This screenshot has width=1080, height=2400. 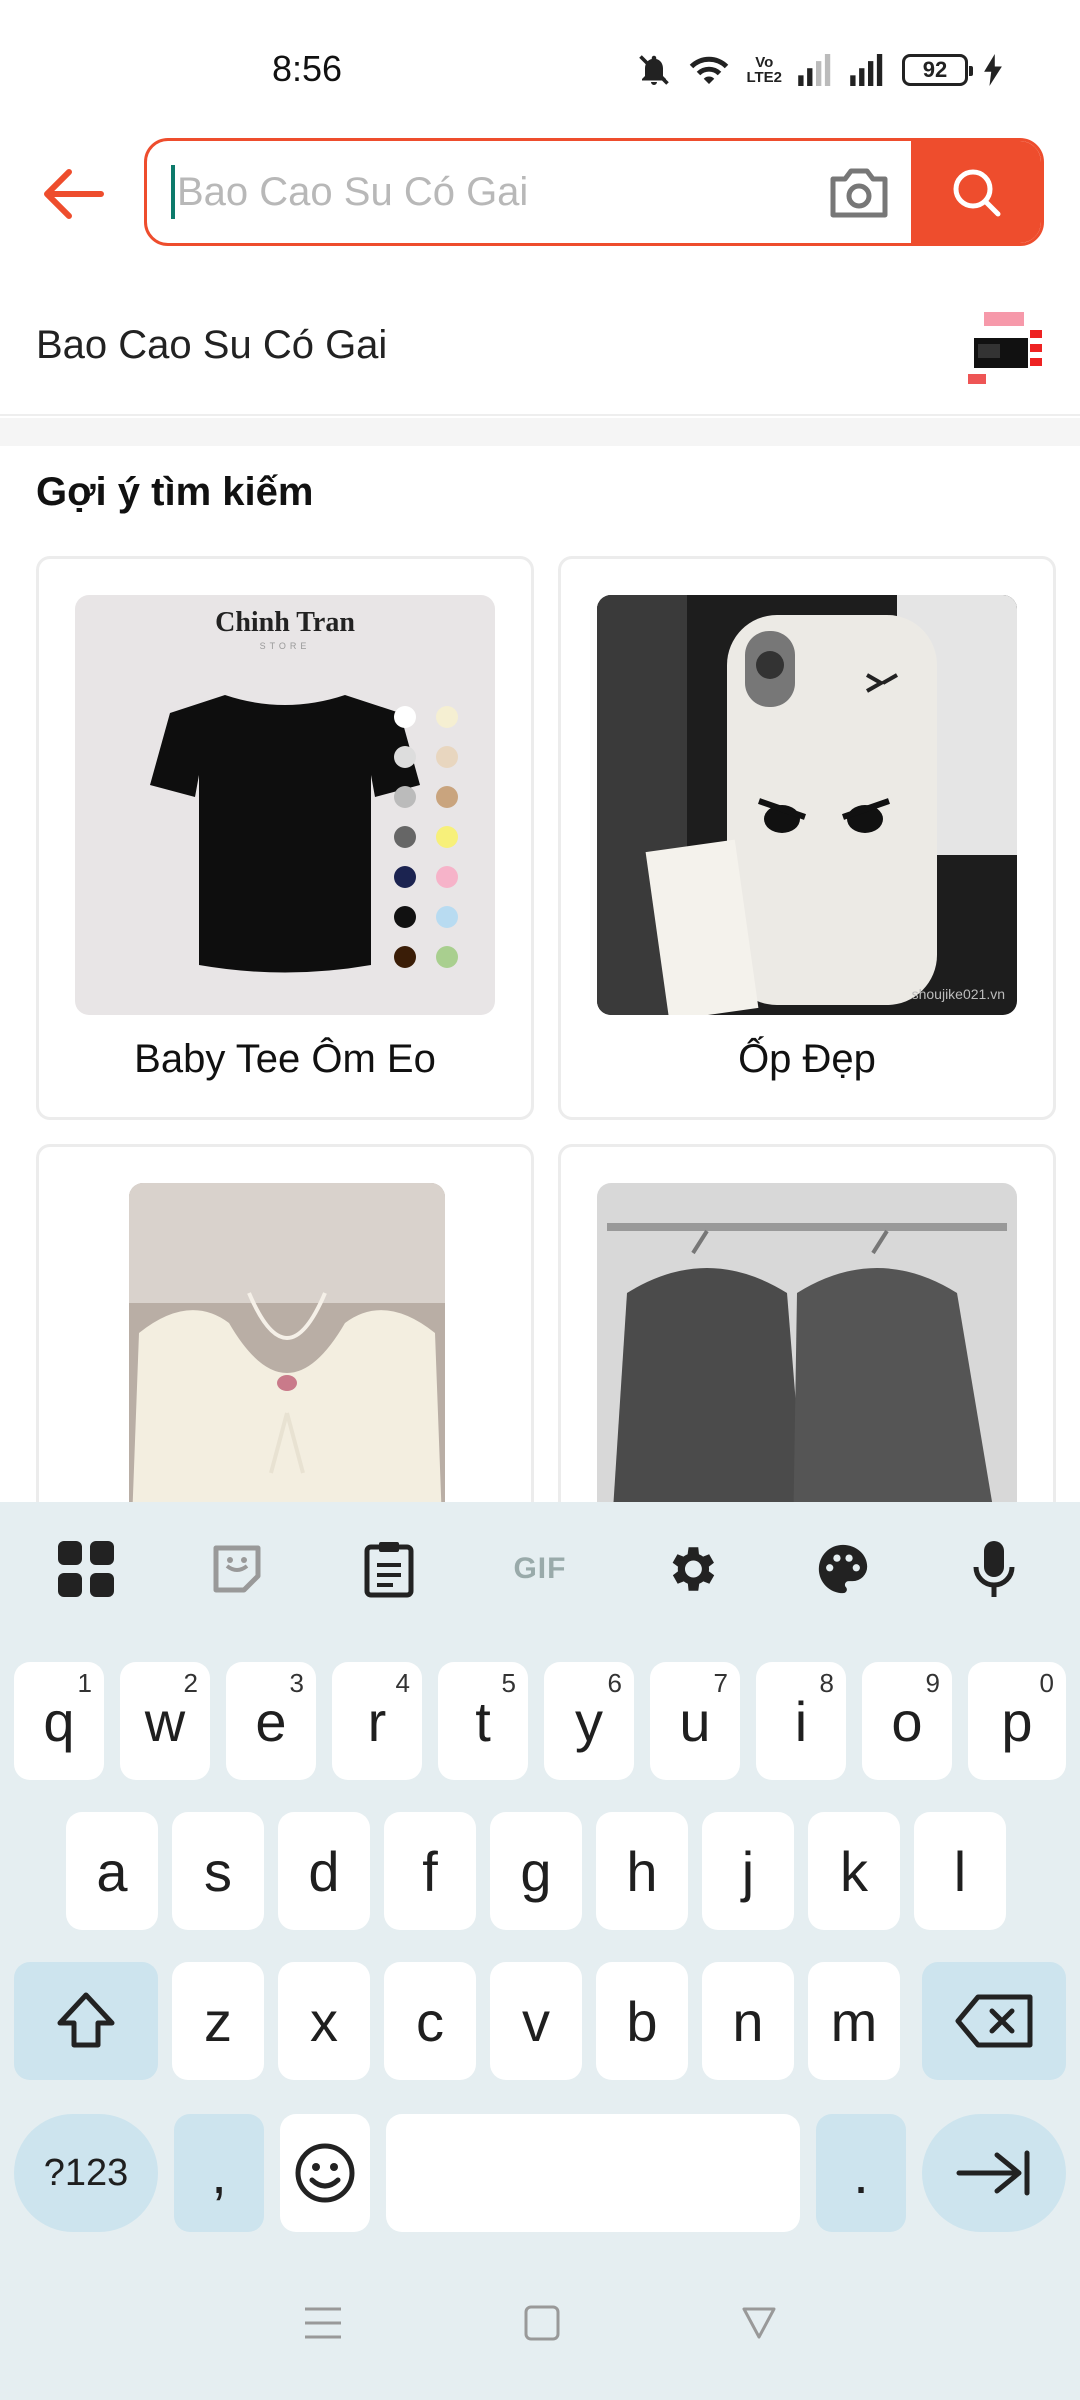 I want to click on search-suggestion-row: Bao Cao Su Có Gai, so click(x=540, y=346).